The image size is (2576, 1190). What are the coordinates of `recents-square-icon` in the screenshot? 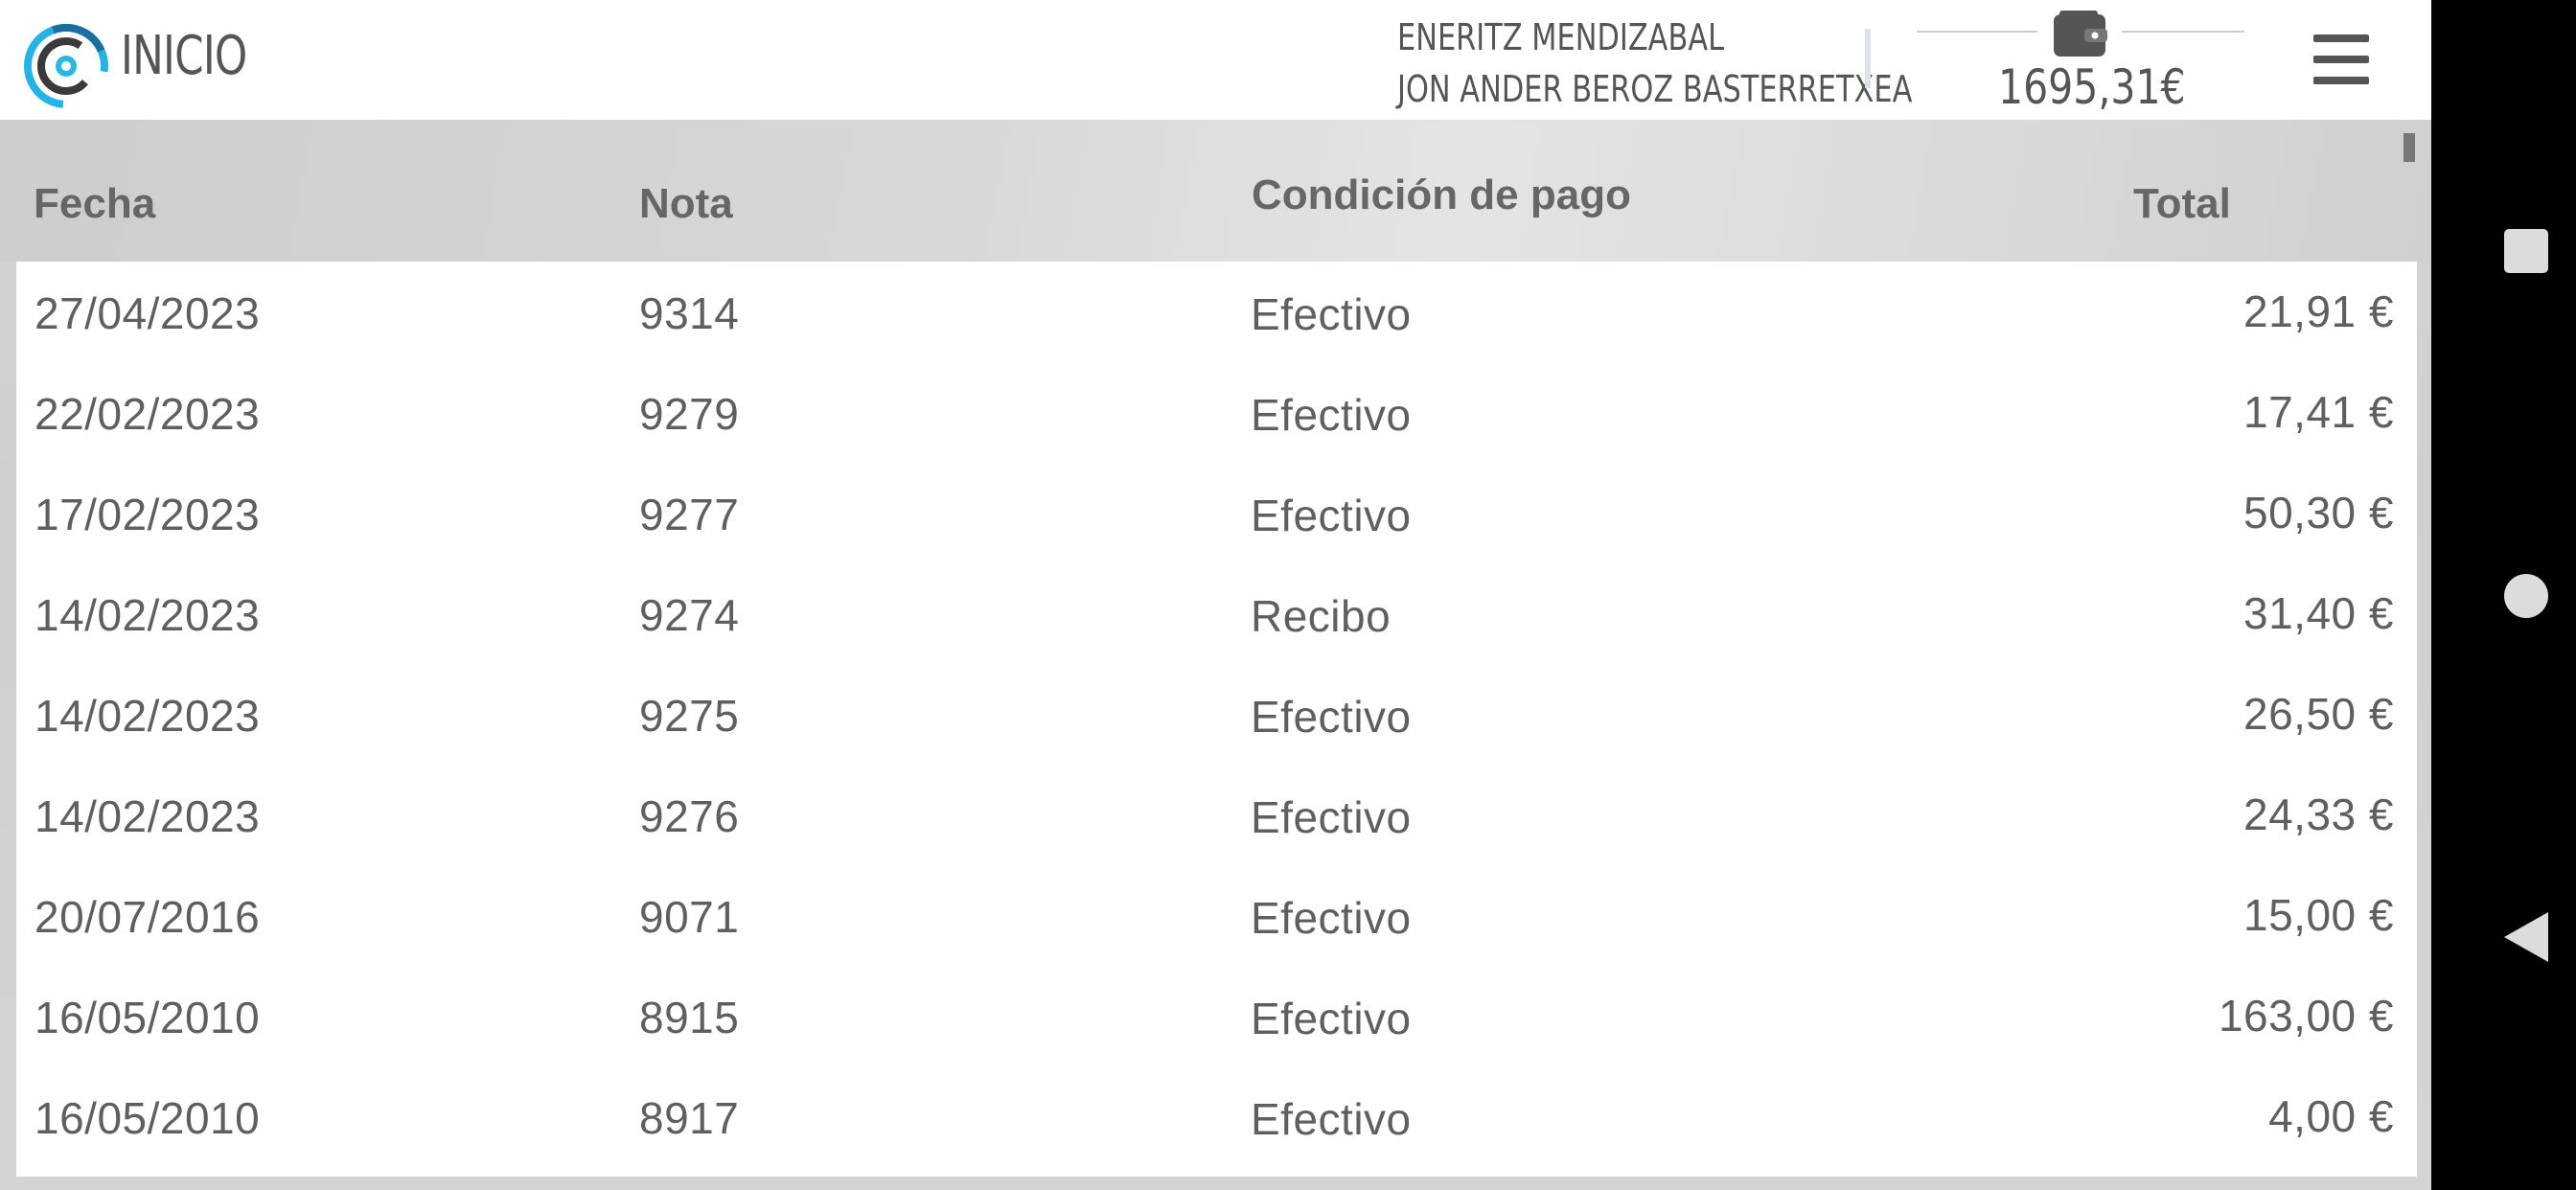 It's located at (2526, 251).